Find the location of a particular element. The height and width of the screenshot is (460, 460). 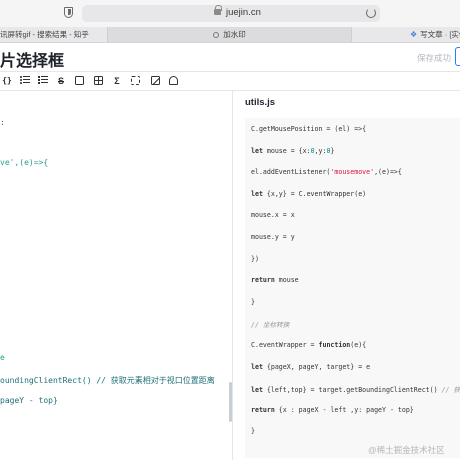

code-token: ,(e)=>{ is located at coordinates (388, 172).